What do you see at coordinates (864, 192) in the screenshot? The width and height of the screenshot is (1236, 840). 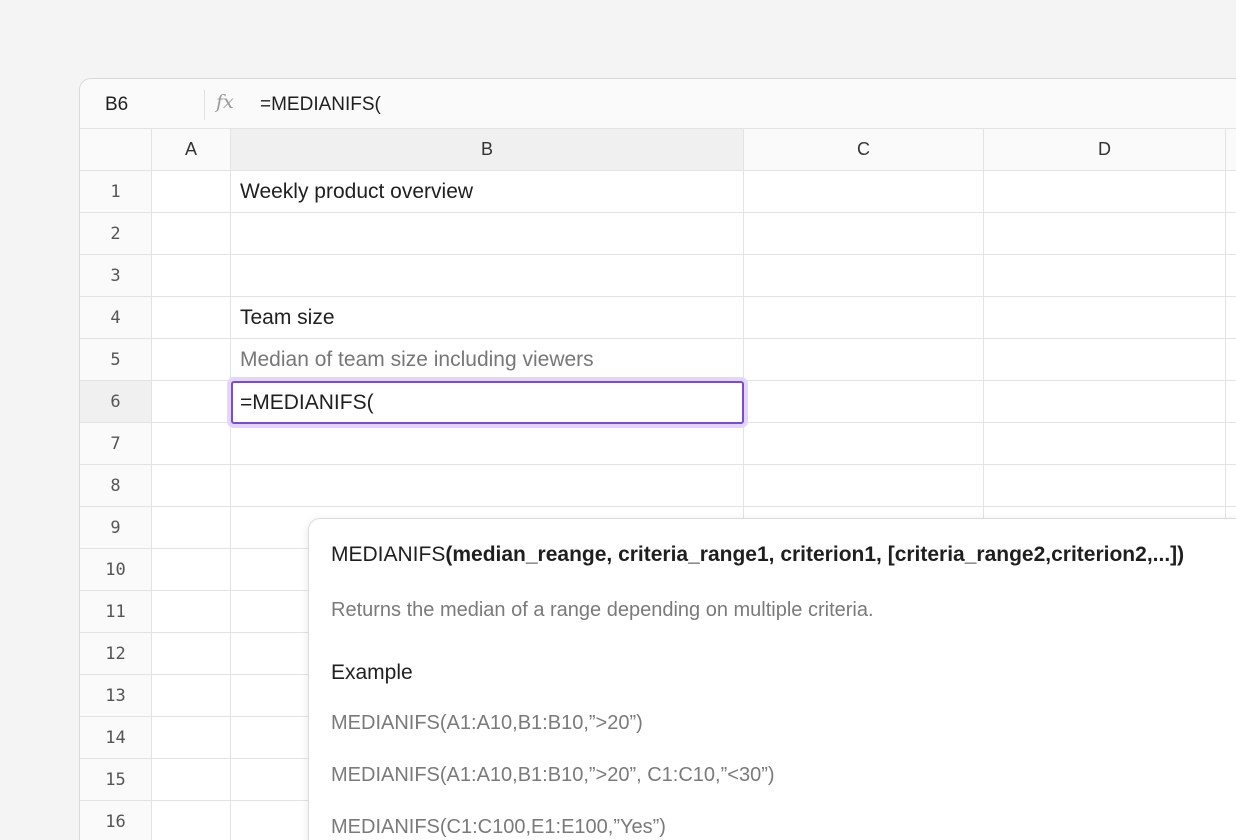 I see `cell-c1` at bounding box center [864, 192].